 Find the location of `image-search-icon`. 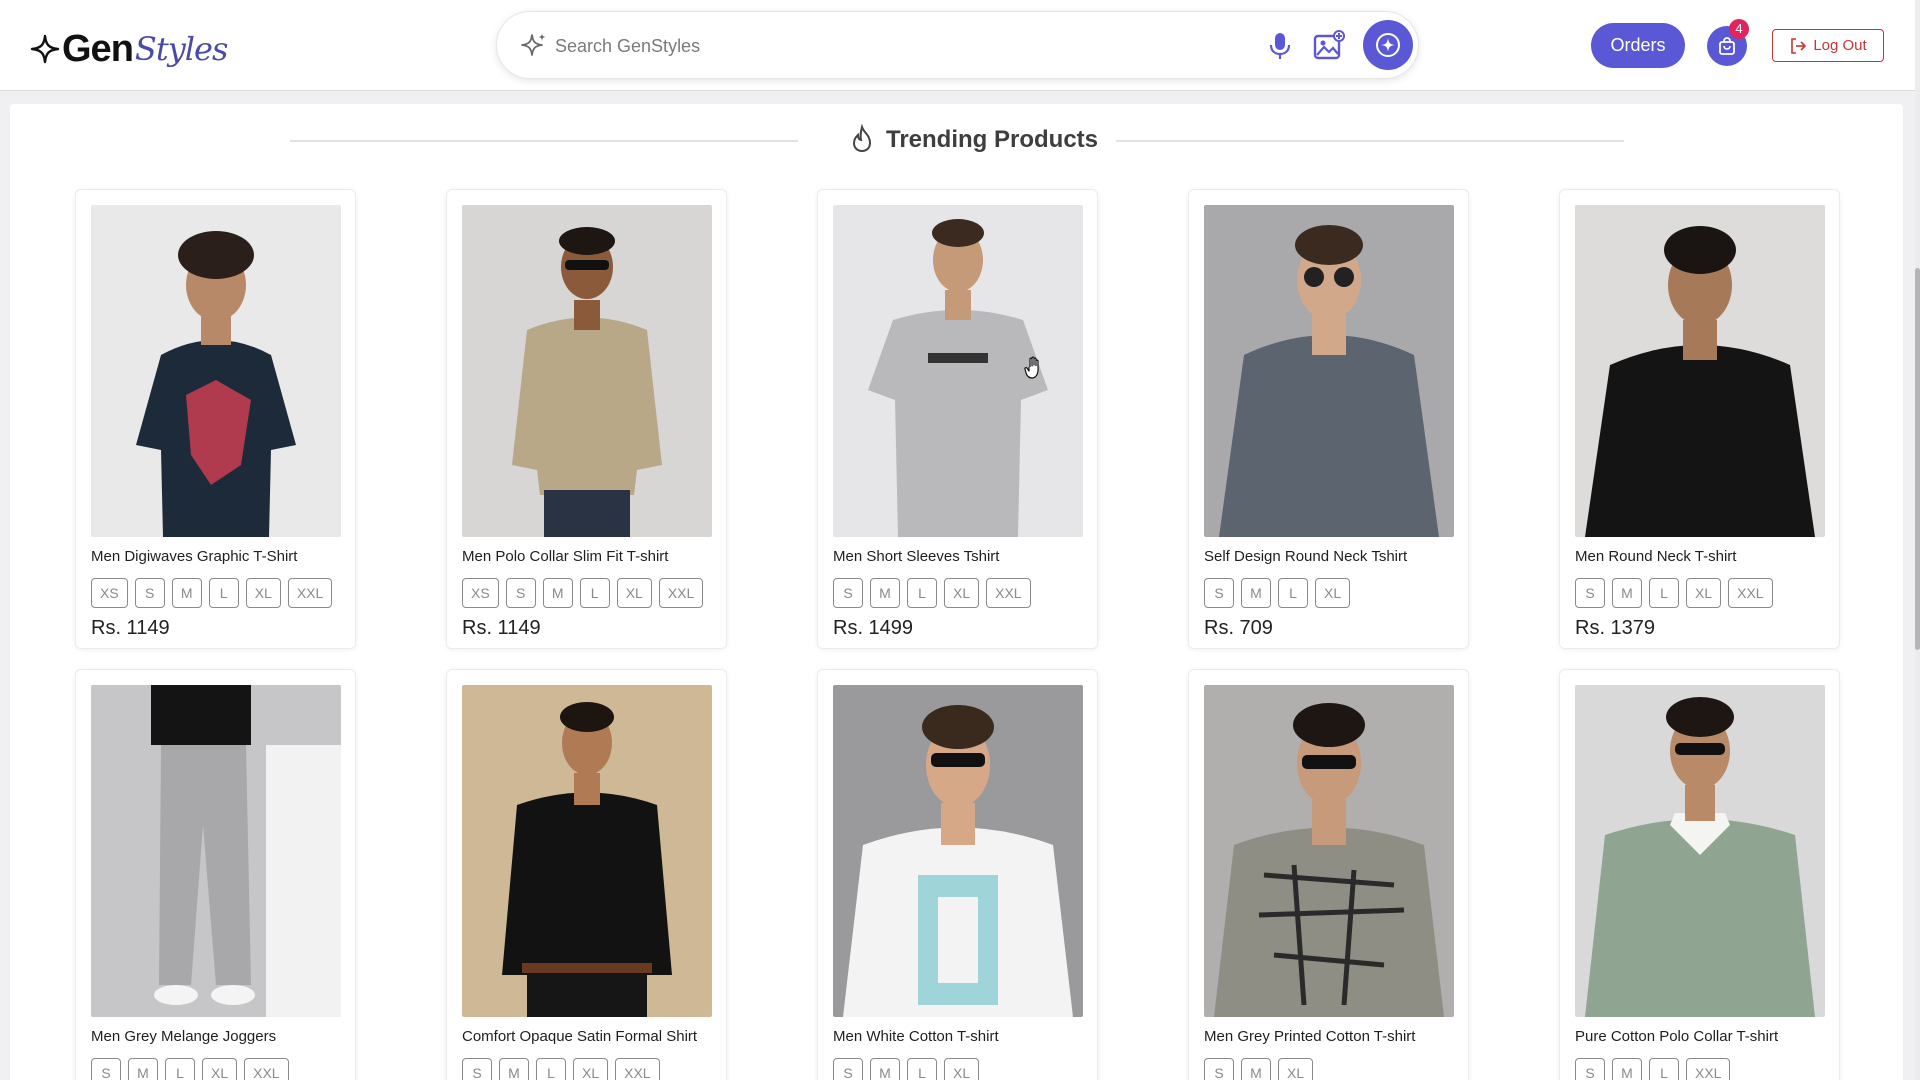

image-search-icon is located at coordinates (1329, 46).